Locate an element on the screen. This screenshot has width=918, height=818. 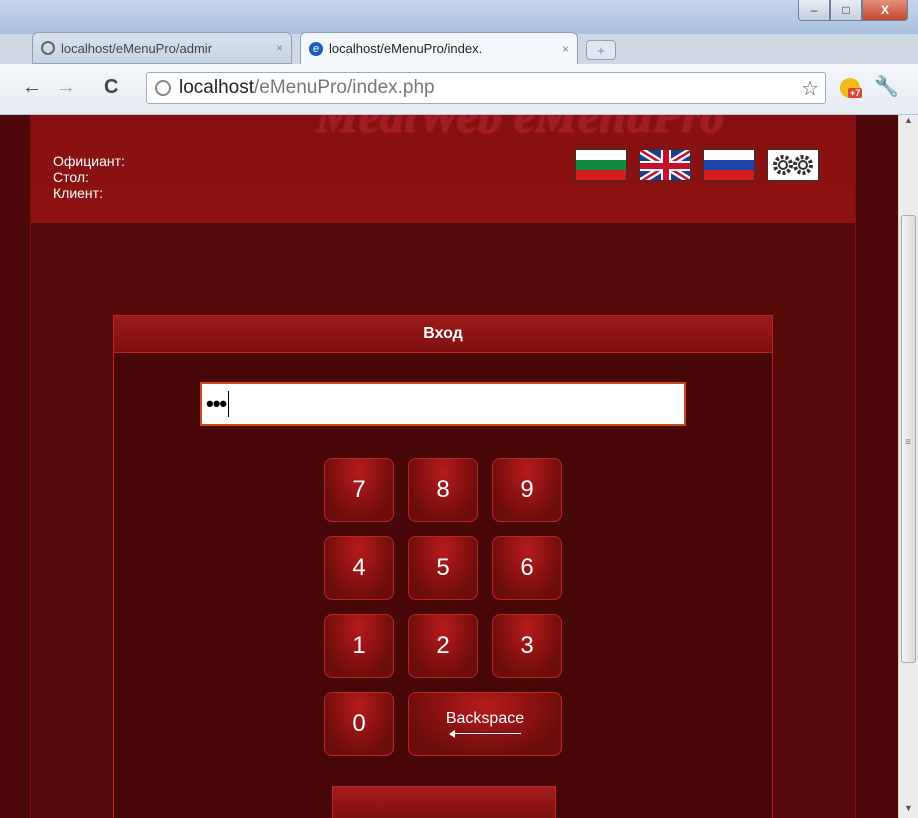
scroll-up-arrow-icon: ▲ is located at coordinates (908, 120).